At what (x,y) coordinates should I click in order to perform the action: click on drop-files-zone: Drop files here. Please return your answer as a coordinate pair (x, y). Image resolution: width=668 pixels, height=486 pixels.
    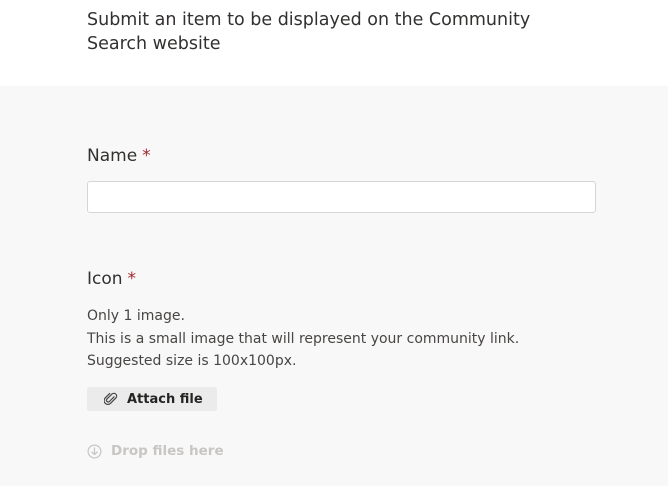
    Looking at the image, I should click on (155, 451).